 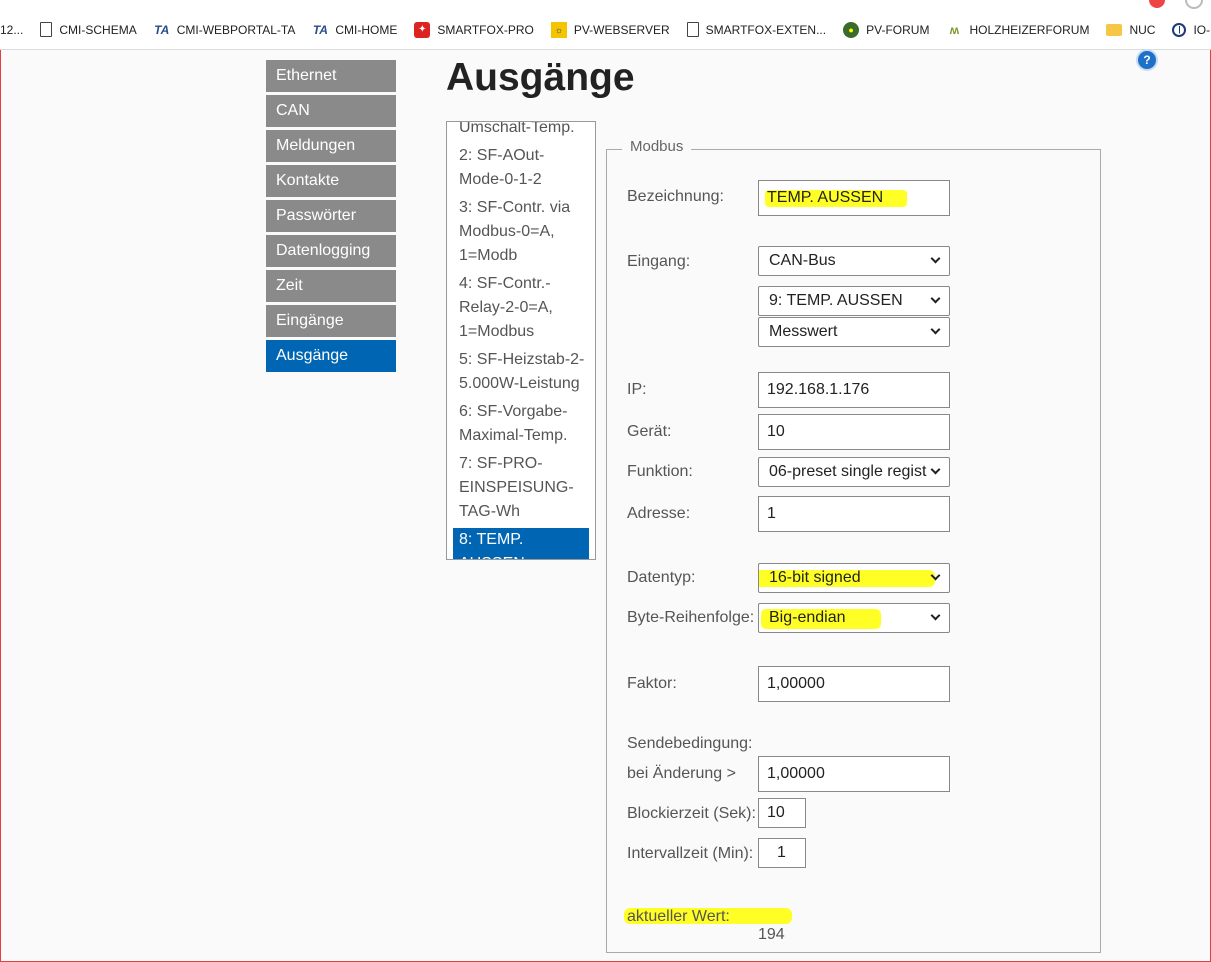 What do you see at coordinates (621, 29) in the screenshot?
I see `bookmark-label: PV-WEBSERVER` at bounding box center [621, 29].